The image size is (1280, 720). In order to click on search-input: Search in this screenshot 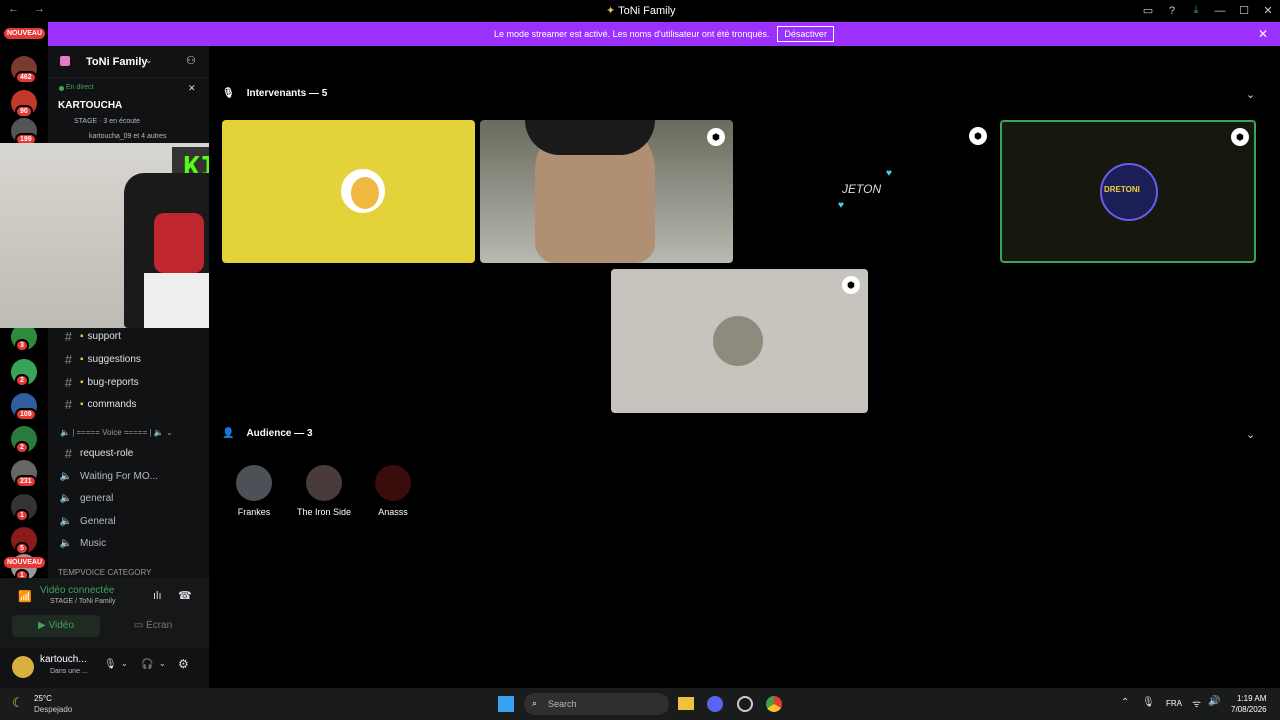, I will do `click(596, 704)`.